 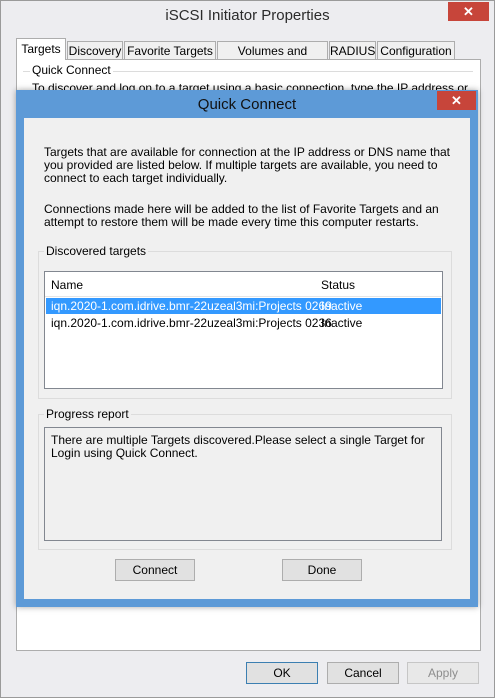 What do you see at coordinates (155, 570) in the screenshot?
I see `connect-button: Connect` at bounding box center [155, 570].